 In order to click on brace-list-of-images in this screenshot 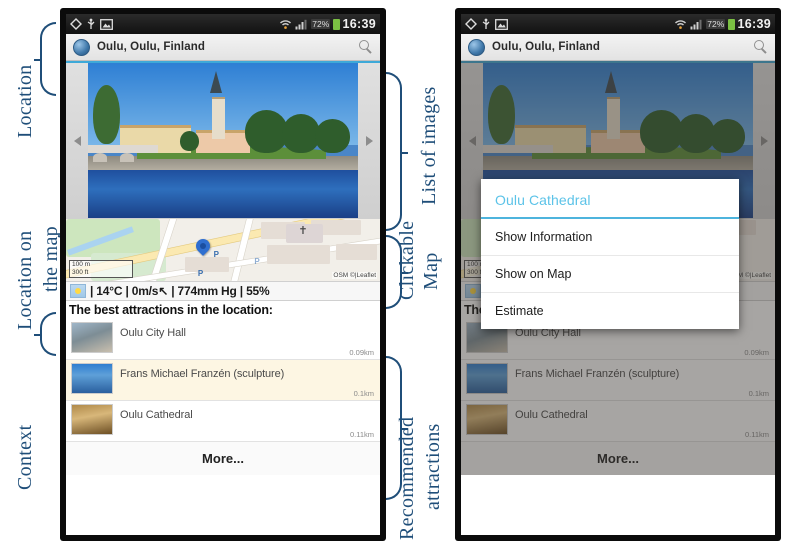, I will do `click(397, 151)`.